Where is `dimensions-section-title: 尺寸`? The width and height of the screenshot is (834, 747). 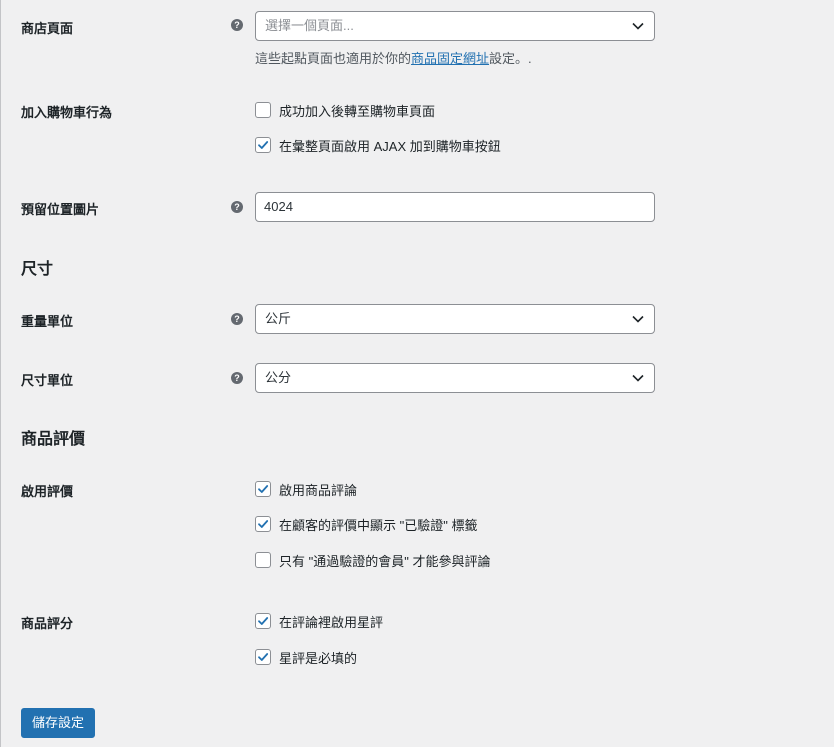 dimensions-section-title: 尺寸 is located at coordinates (37, 269).